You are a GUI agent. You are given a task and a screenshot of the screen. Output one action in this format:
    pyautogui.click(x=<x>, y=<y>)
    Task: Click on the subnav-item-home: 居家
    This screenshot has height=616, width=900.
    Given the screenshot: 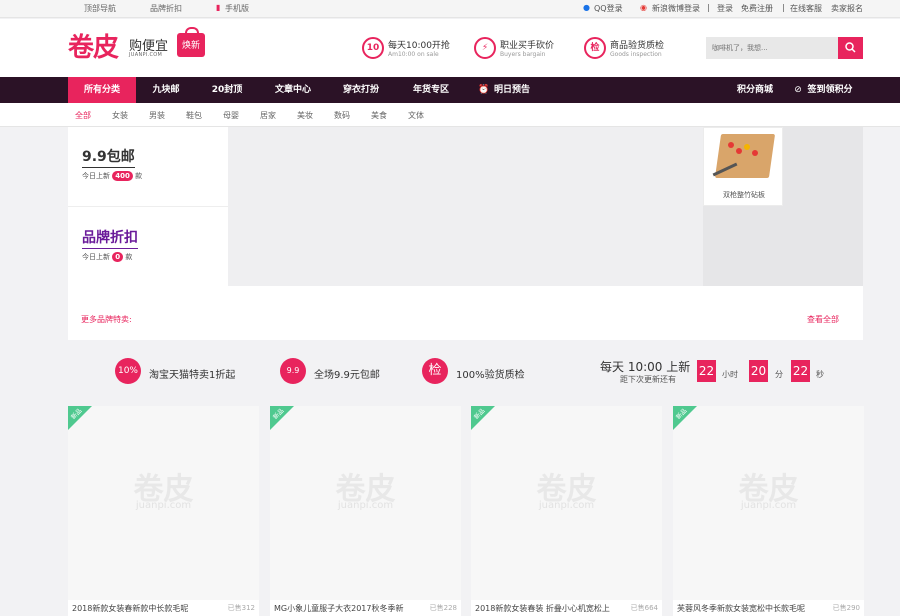 What is the action you would take?
    pyautogui.click(x=268, y=115)
    